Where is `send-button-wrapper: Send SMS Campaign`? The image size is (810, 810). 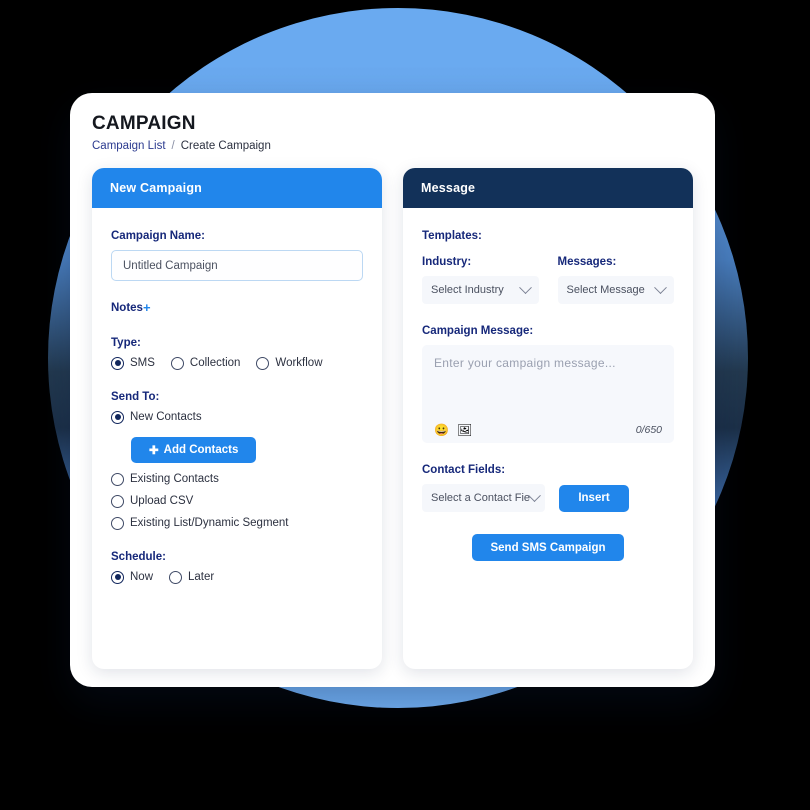
send-button-wrapper: Send SMS Campaign is located at coordinates (548, 547).